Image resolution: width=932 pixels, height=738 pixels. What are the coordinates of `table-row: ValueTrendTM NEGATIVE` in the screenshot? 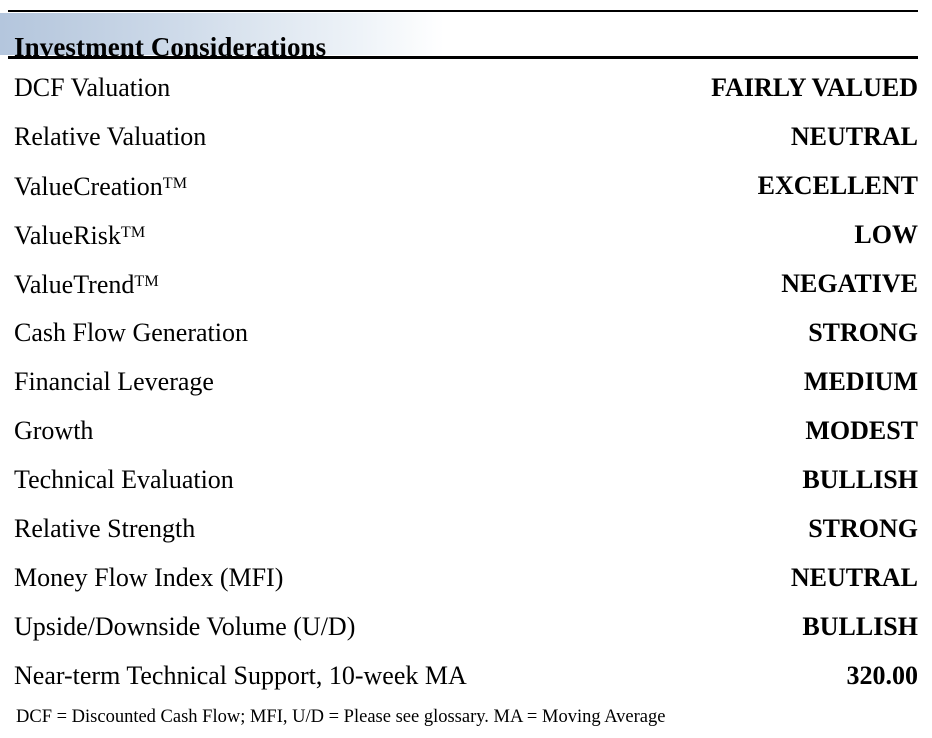 It's located at (466, 283).